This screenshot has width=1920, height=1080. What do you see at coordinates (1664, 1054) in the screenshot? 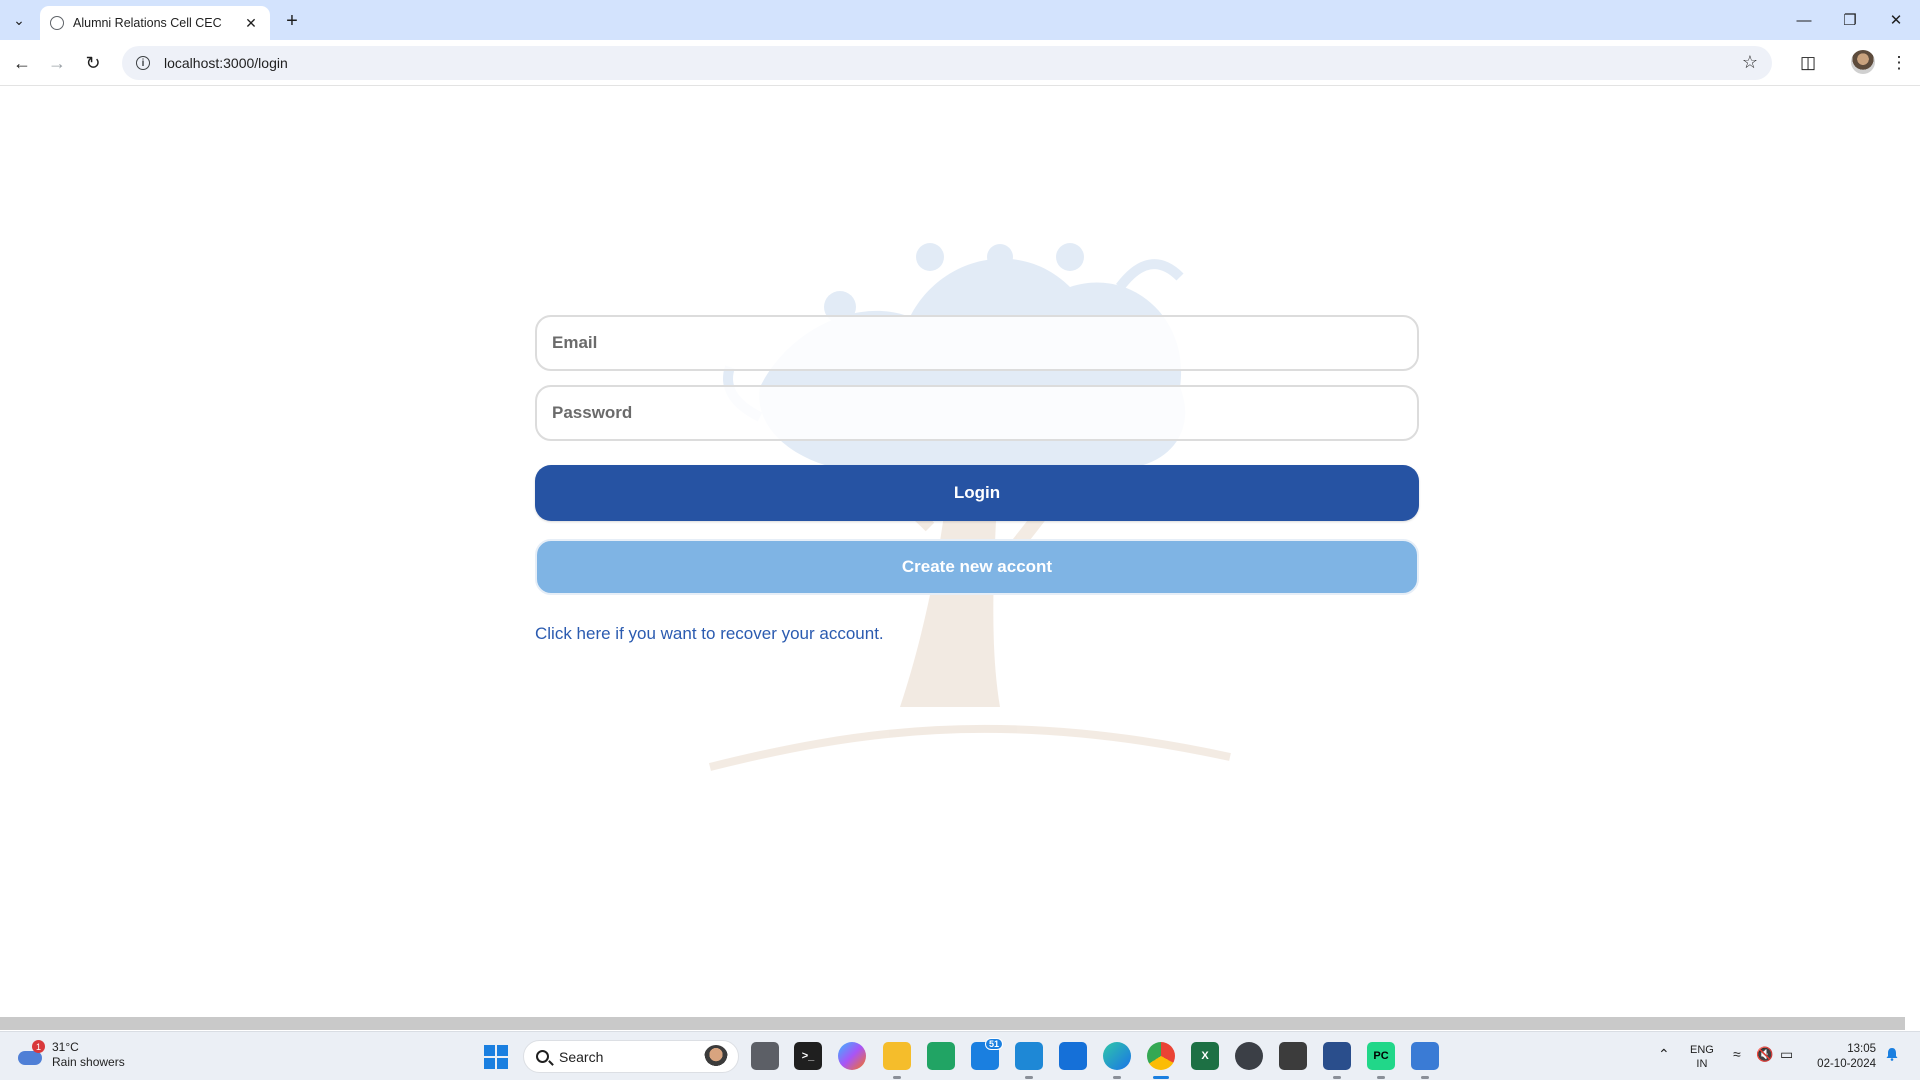
I see `tray-chevron-up-icon: ⌃` at bounding box center [1664, 1054].